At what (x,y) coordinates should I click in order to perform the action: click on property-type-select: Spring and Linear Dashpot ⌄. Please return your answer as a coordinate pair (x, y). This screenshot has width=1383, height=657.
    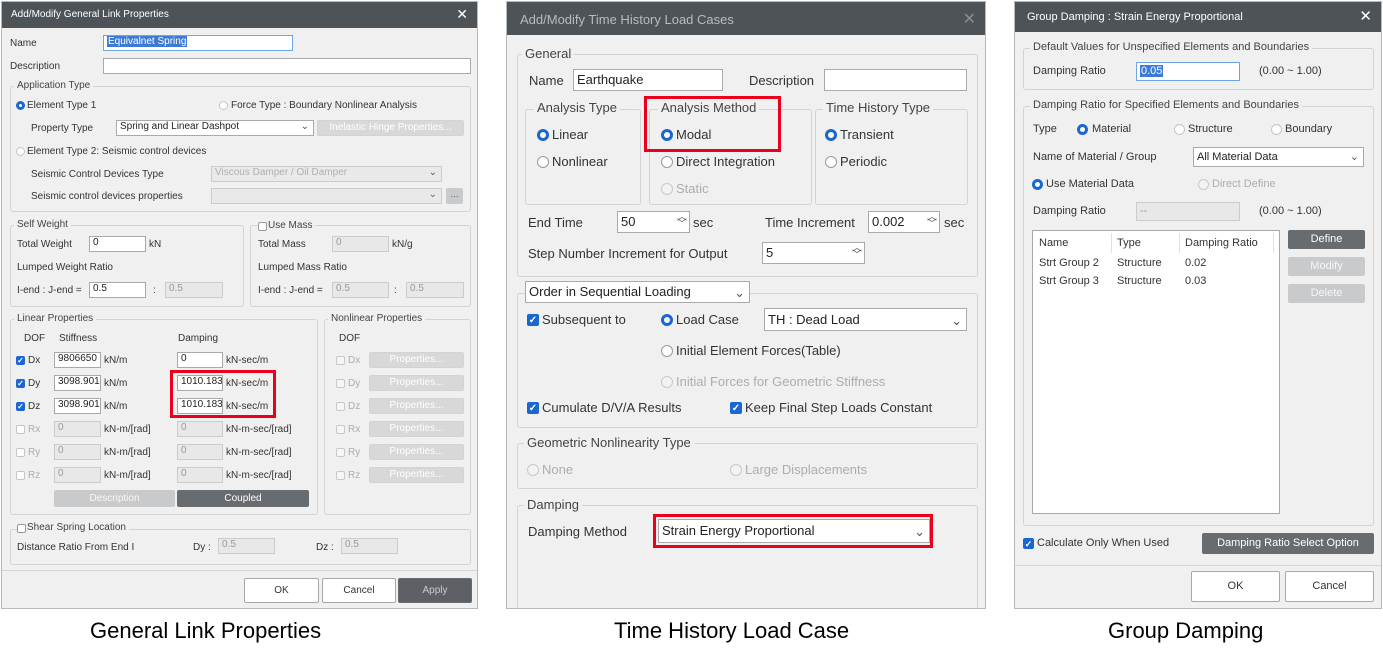
    Looking at the image, I should click on (215, 128).